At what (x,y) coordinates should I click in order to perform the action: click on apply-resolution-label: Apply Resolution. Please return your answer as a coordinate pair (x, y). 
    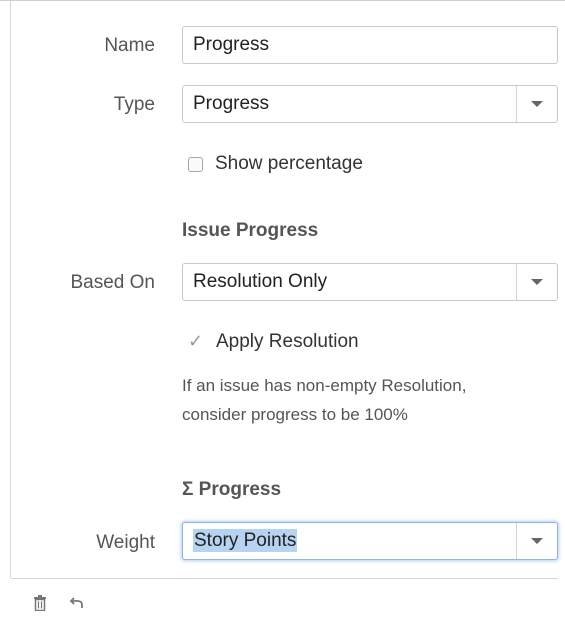
    Looking at the image, I should click on (287, 341).